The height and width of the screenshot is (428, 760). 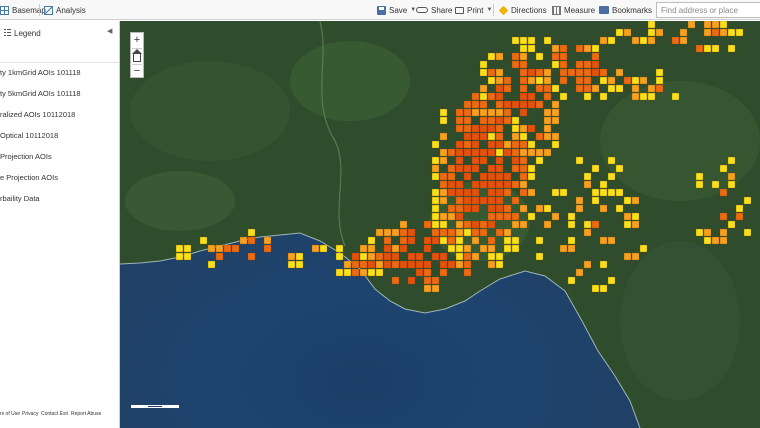 What do you see at coordinates (708, 10) in the screenshot?
I see `address-search-input` at bounding box center [708, 10].